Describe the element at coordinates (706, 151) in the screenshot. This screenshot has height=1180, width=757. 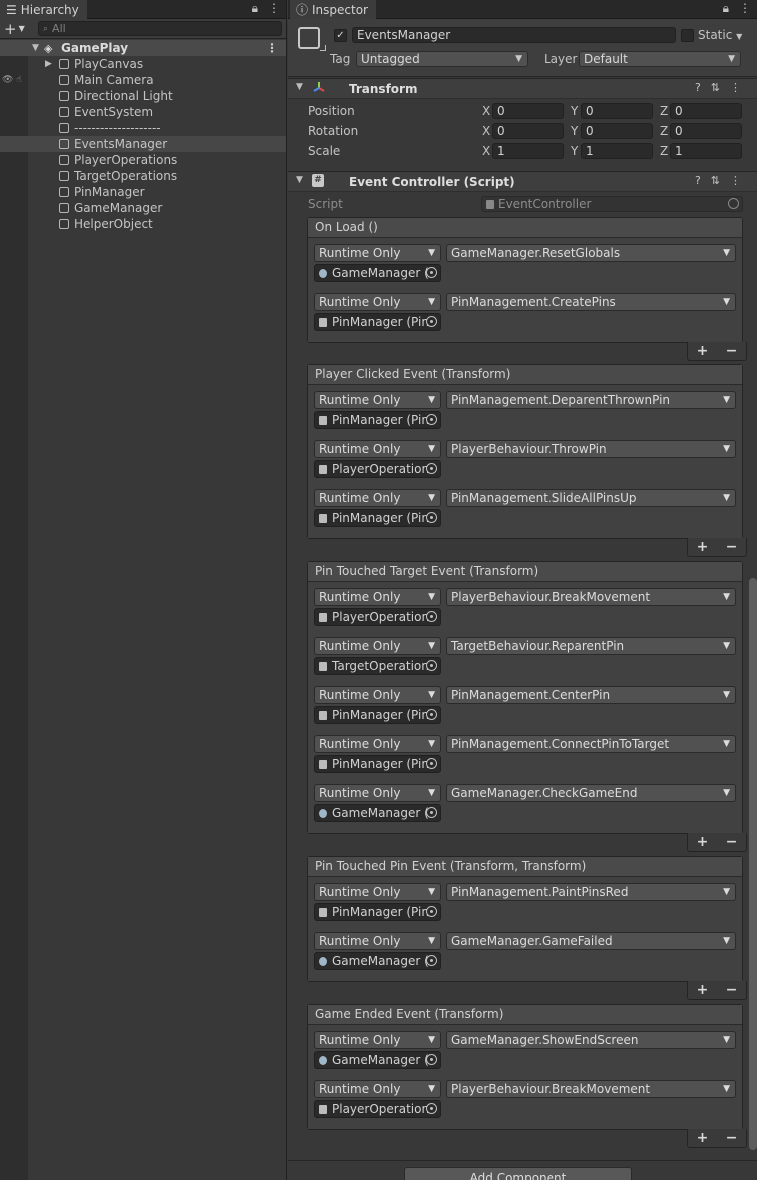
I see `transform-scale-z-field: 1` at that location.